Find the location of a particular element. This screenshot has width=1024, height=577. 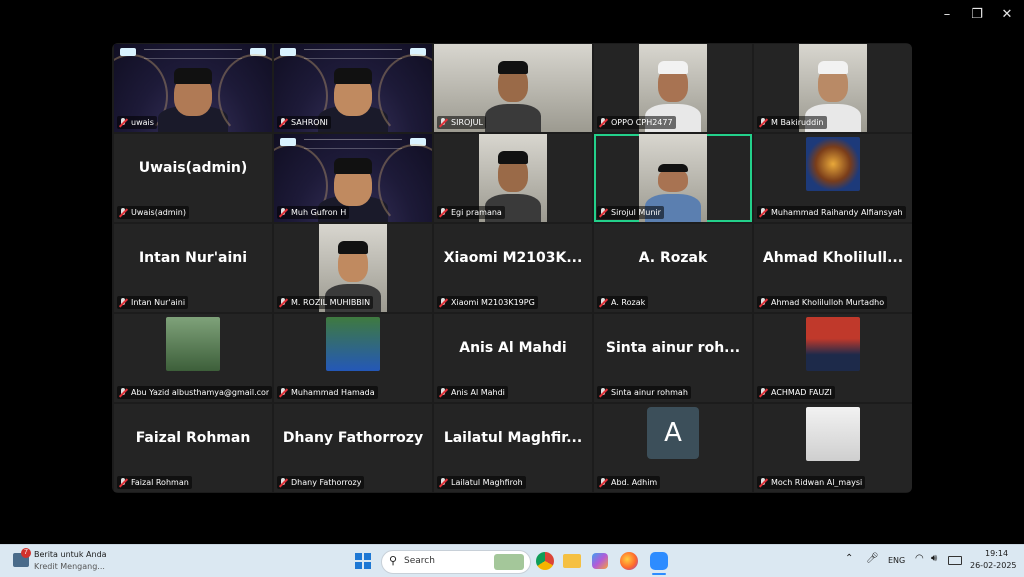

microphone-icon: 🎤︎ is located at coordinates (872, 558).